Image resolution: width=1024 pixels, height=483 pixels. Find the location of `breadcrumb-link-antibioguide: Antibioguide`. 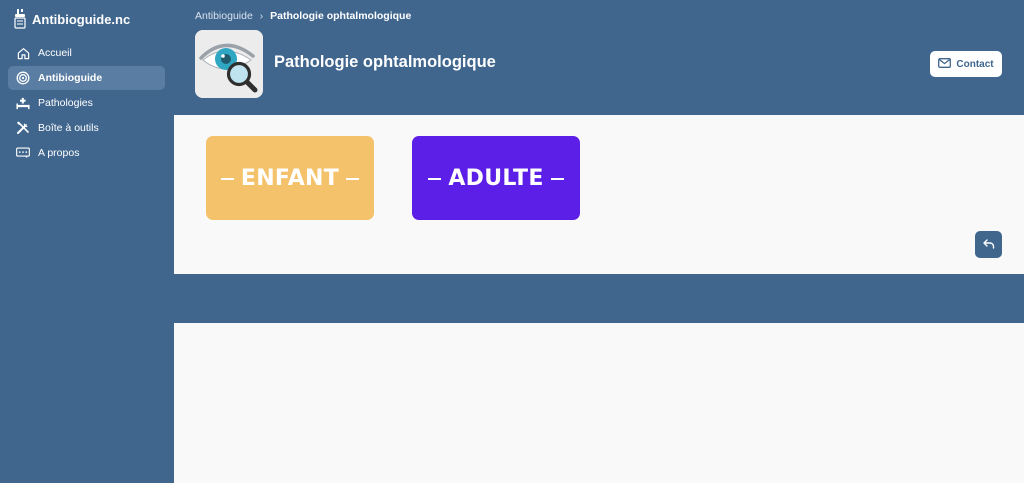

breadcrumb-link-antibioguide: Antibioguide is located at coordinates (224, 16).